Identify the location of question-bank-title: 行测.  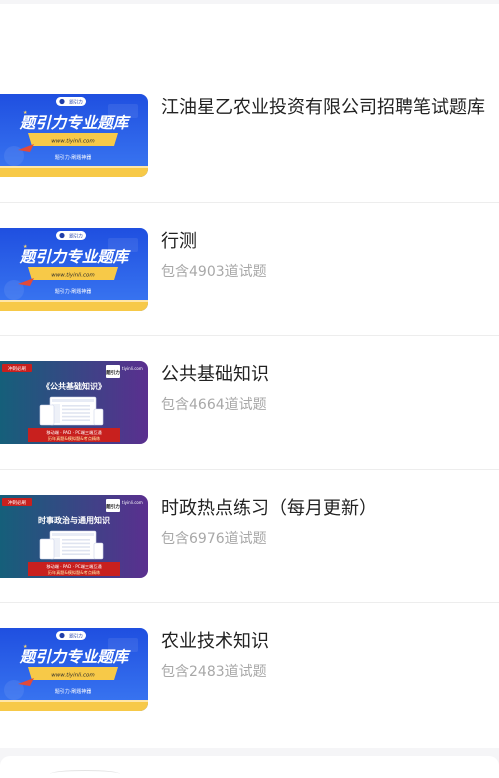
(330, 242).